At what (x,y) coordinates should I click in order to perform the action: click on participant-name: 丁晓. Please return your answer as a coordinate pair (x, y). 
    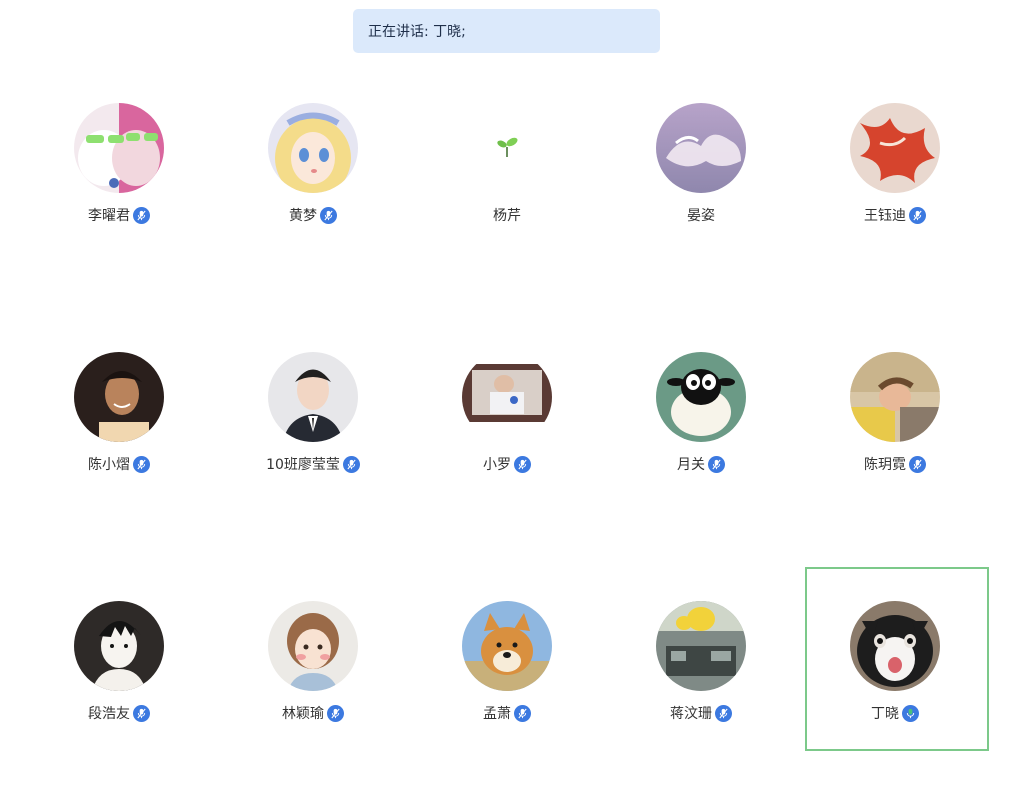
    Looking at the image, I should click on (885, 714).